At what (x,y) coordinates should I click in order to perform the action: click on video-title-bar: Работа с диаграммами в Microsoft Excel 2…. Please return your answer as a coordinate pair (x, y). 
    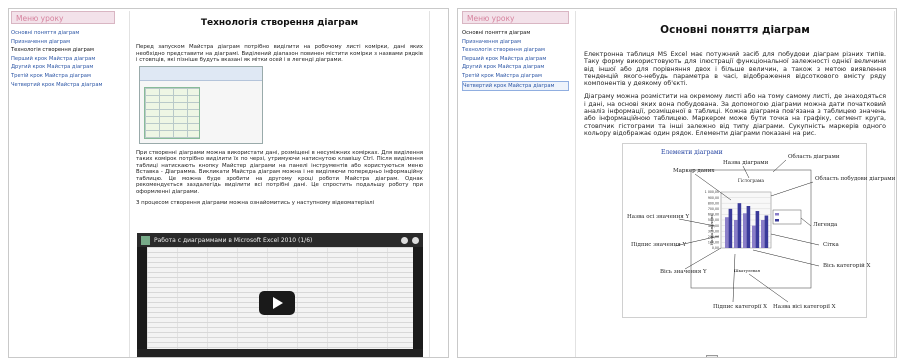
    Looking at the image, I should click on (280, 240).